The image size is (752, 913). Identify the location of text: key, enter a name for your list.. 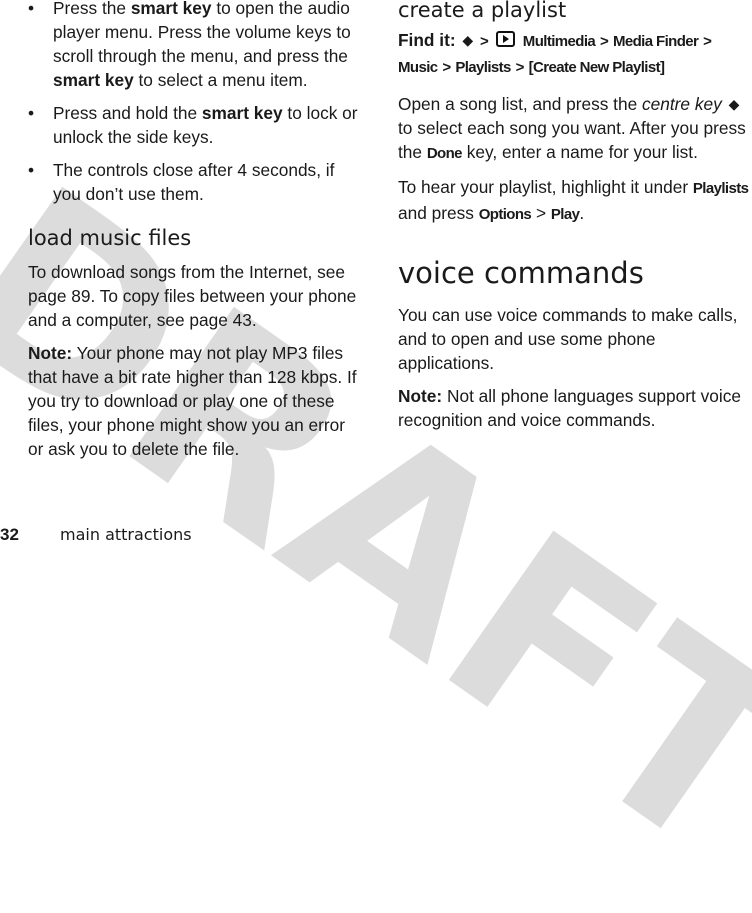
(579, 152).